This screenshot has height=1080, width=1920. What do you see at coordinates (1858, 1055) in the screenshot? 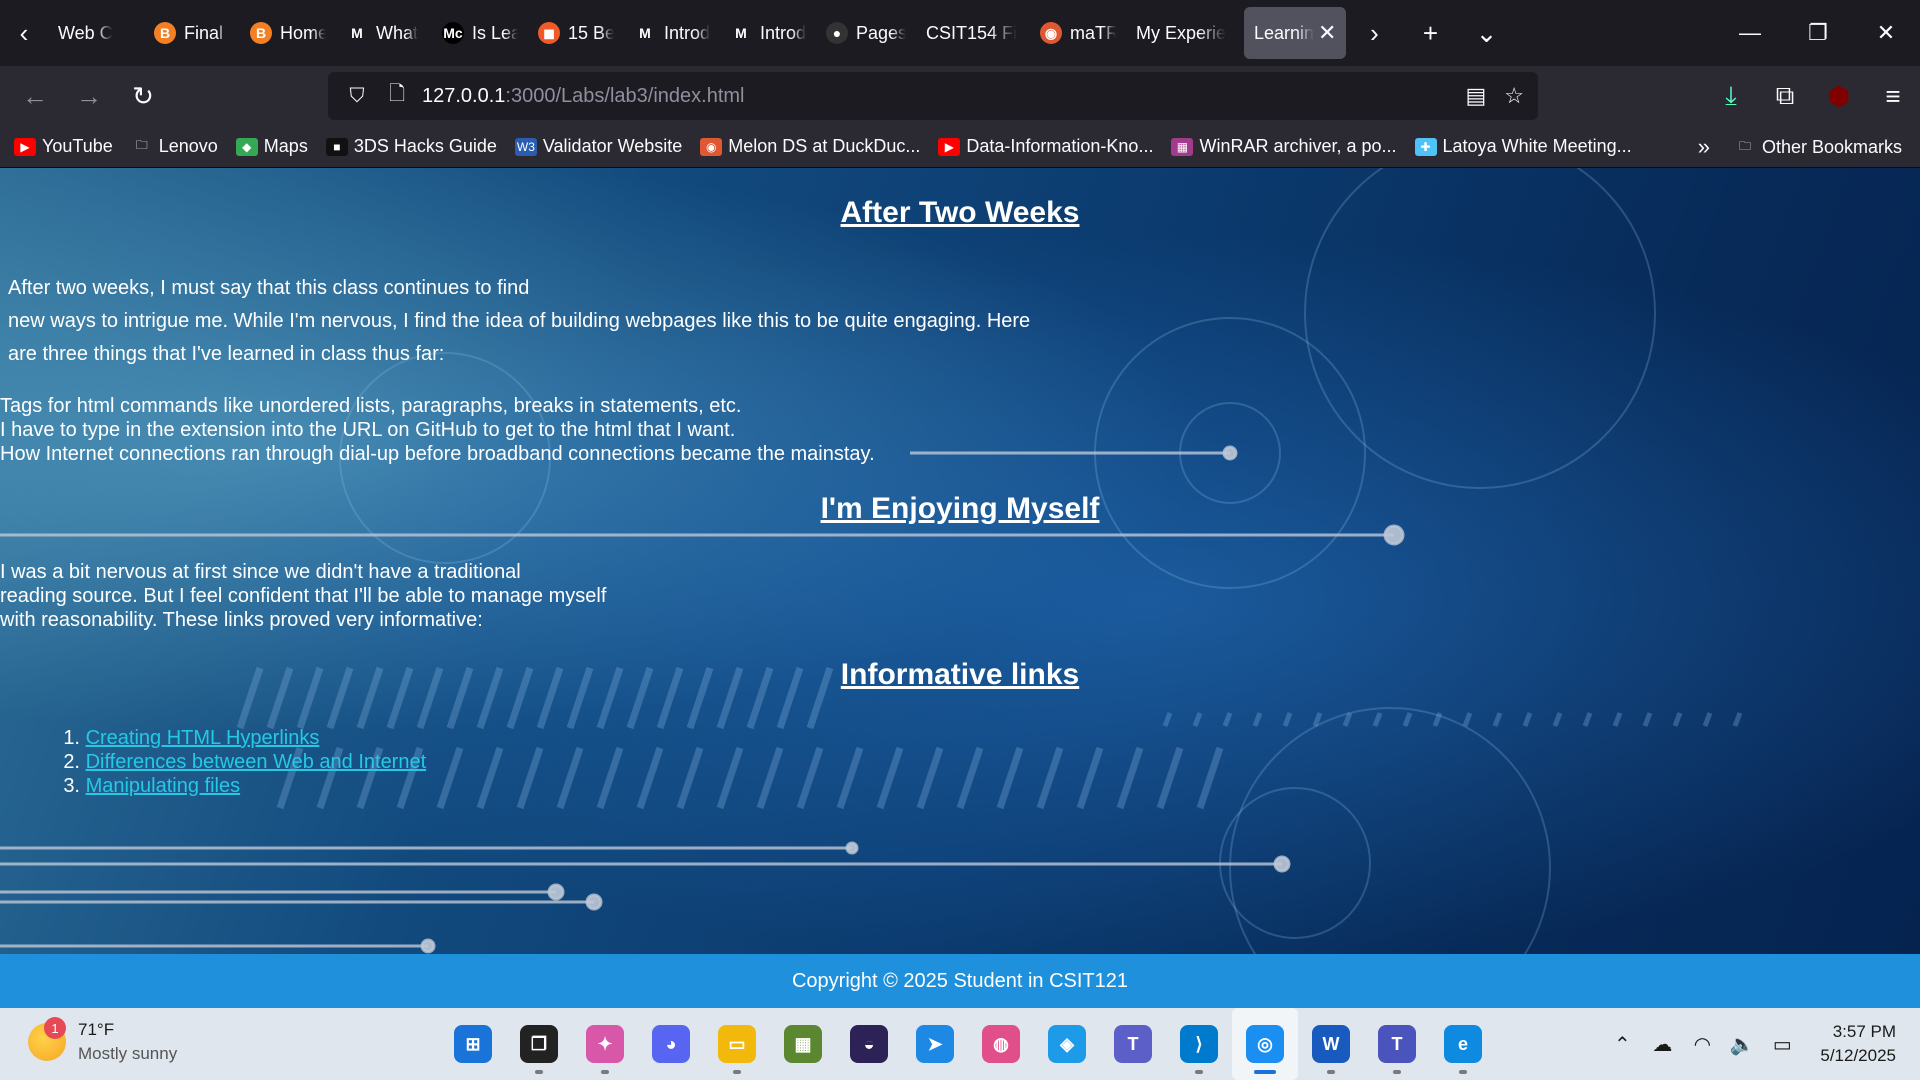
I see `clock-date: 5/12/2025` at bounding box center [1858, 1055].